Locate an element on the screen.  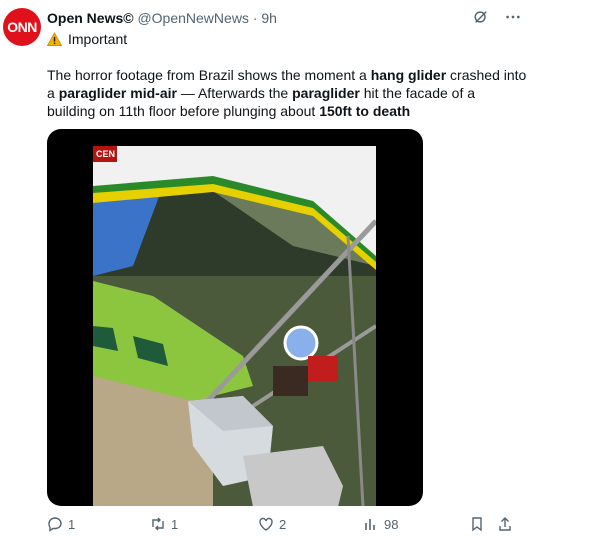
post-text-part-3: — Afterwards the is located at coordinates (234, 93).